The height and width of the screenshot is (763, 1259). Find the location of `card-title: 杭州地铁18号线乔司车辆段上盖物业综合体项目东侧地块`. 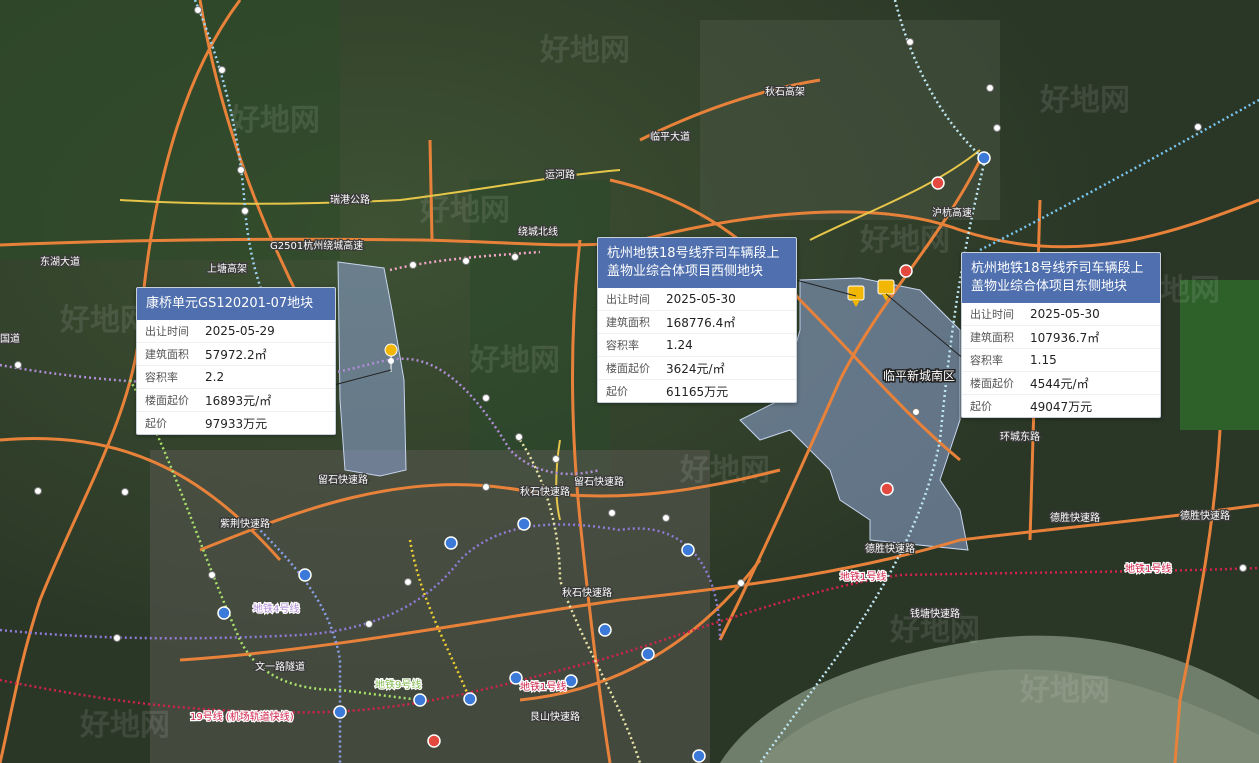

card-title: 杭州地铁18号线乔司车辆段上盖物业综合体项目东侧地块 is located at coordinates (1061, 278).